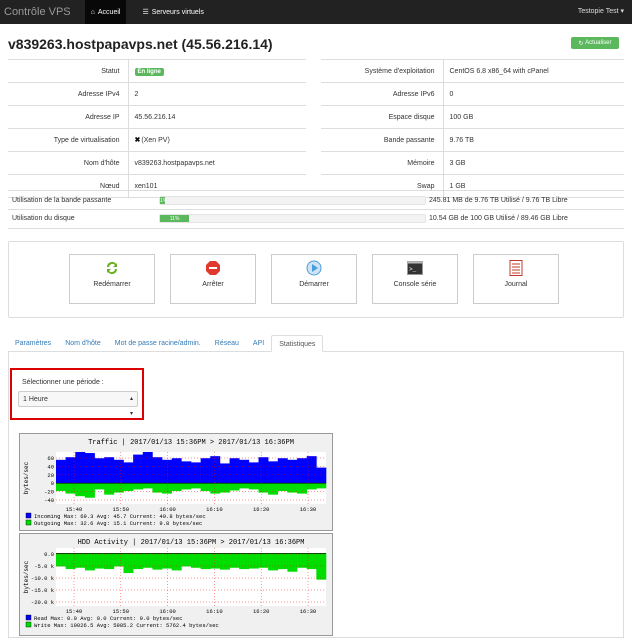  I want to click on y-tick-label: 60, so click(50, 458).